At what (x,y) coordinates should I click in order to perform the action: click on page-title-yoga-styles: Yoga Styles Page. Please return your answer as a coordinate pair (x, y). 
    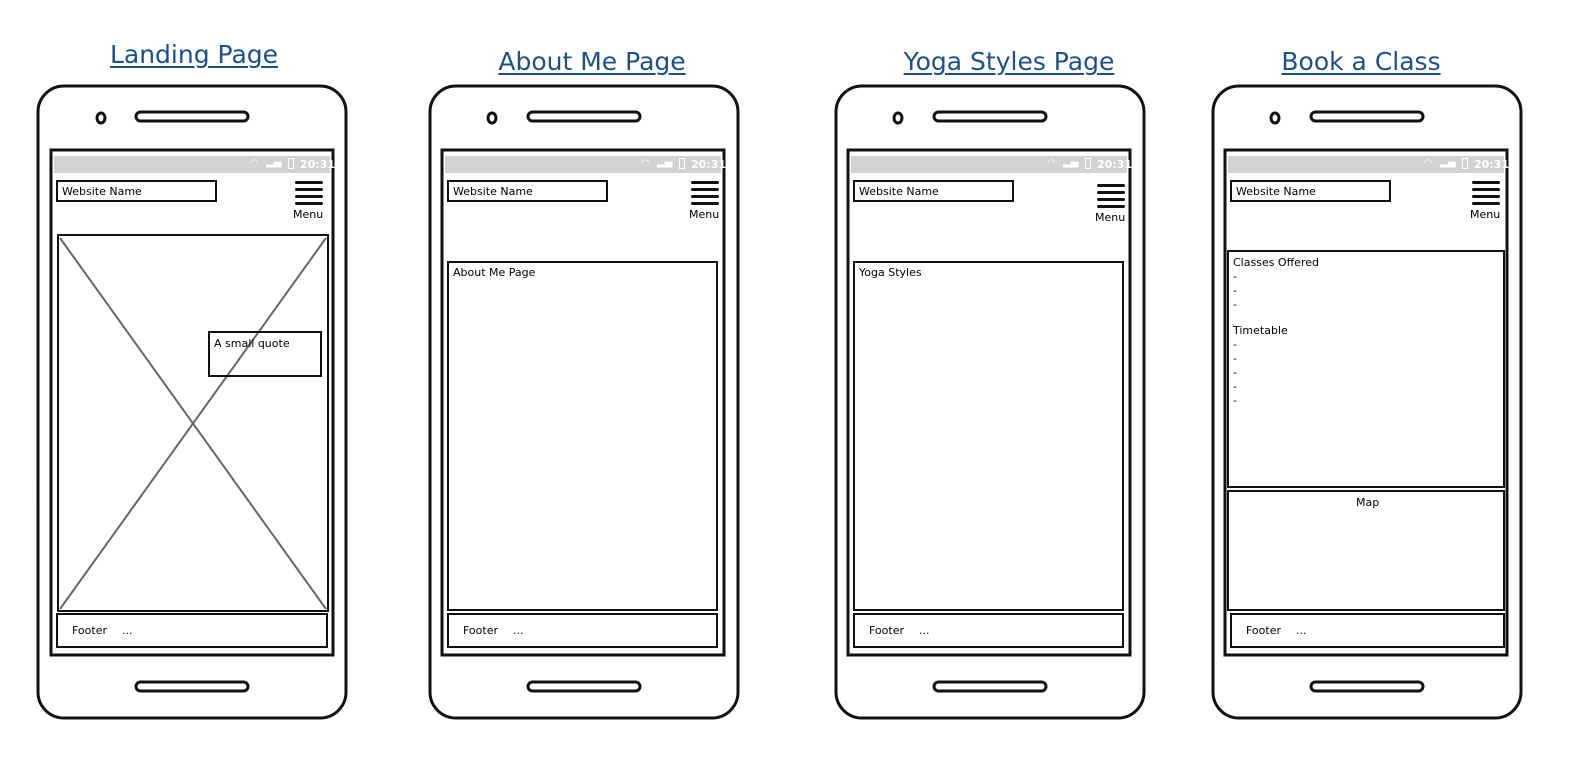
    Looking at the image, I should click on (1009, 61).